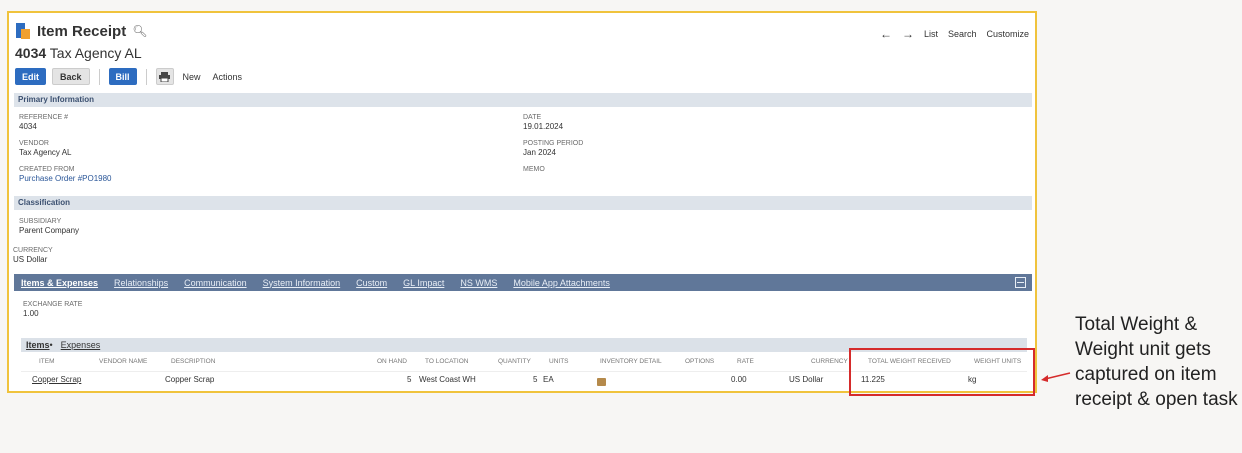  I want to click on date-field: DATE 19.01.2024, so click(543, 122).